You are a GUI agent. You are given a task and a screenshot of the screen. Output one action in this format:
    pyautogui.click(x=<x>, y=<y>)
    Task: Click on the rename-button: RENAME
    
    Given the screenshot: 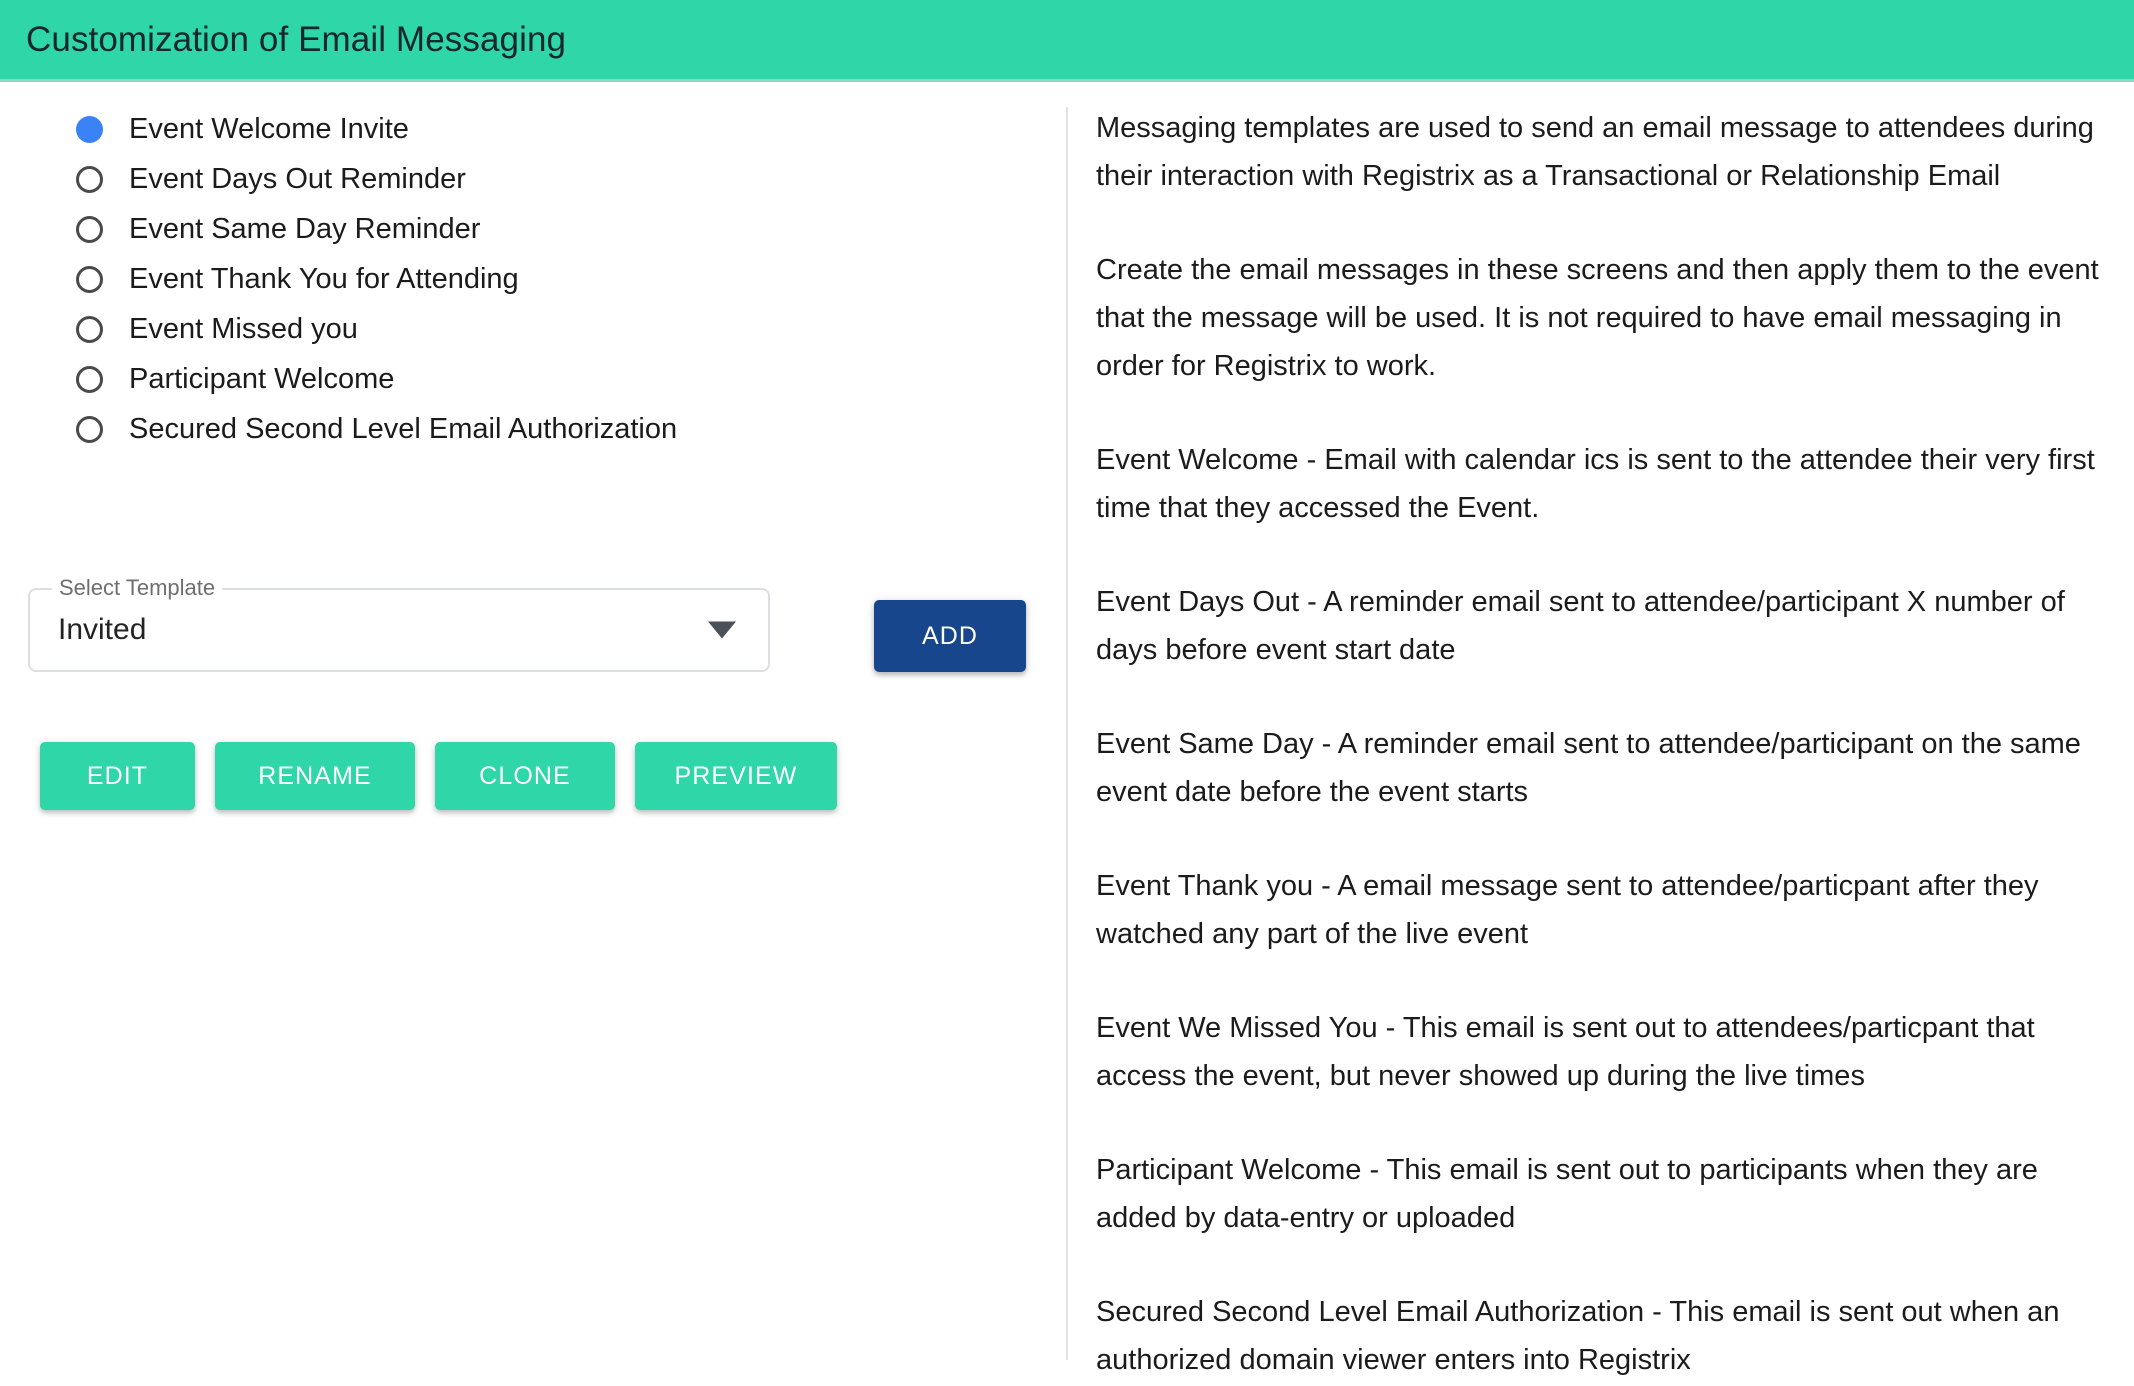 What is the action you would take?
    pyautogui.click(x=315, y=776)
    